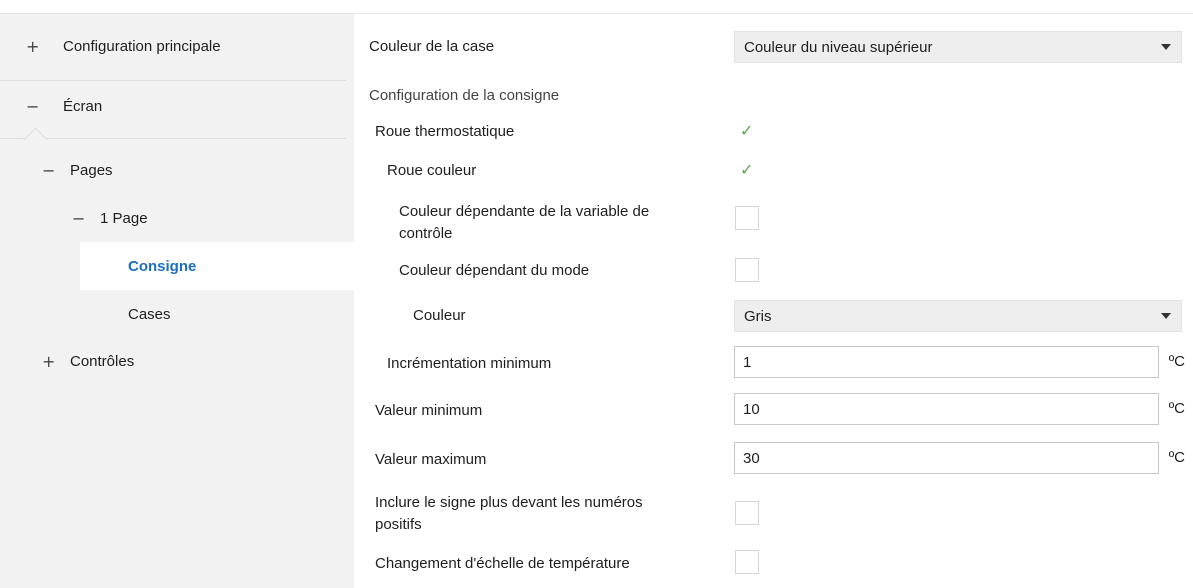 The image size is (1193, 588). What do you see at coordinates (102, 361) in the screenshot?
I see `tree-item-label: Contrôles` at bounding box center [102, 361].